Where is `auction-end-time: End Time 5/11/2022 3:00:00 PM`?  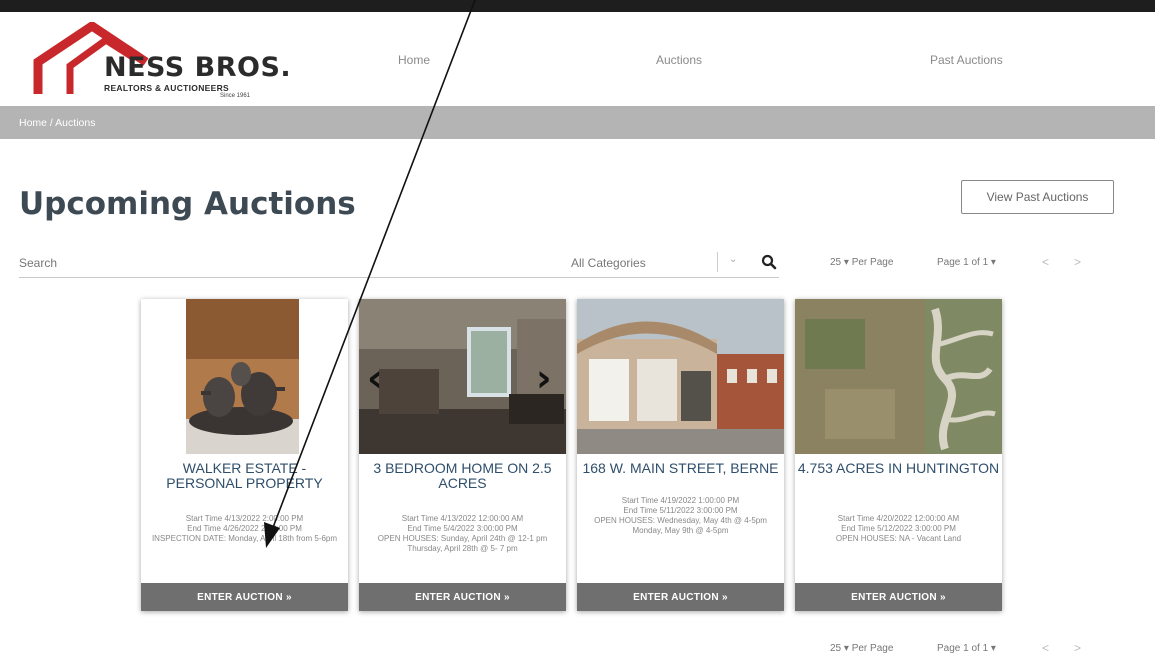
auction-end-time: End Time 5/11/2022 3:00:00 PM is located at coordinates (680, 510).